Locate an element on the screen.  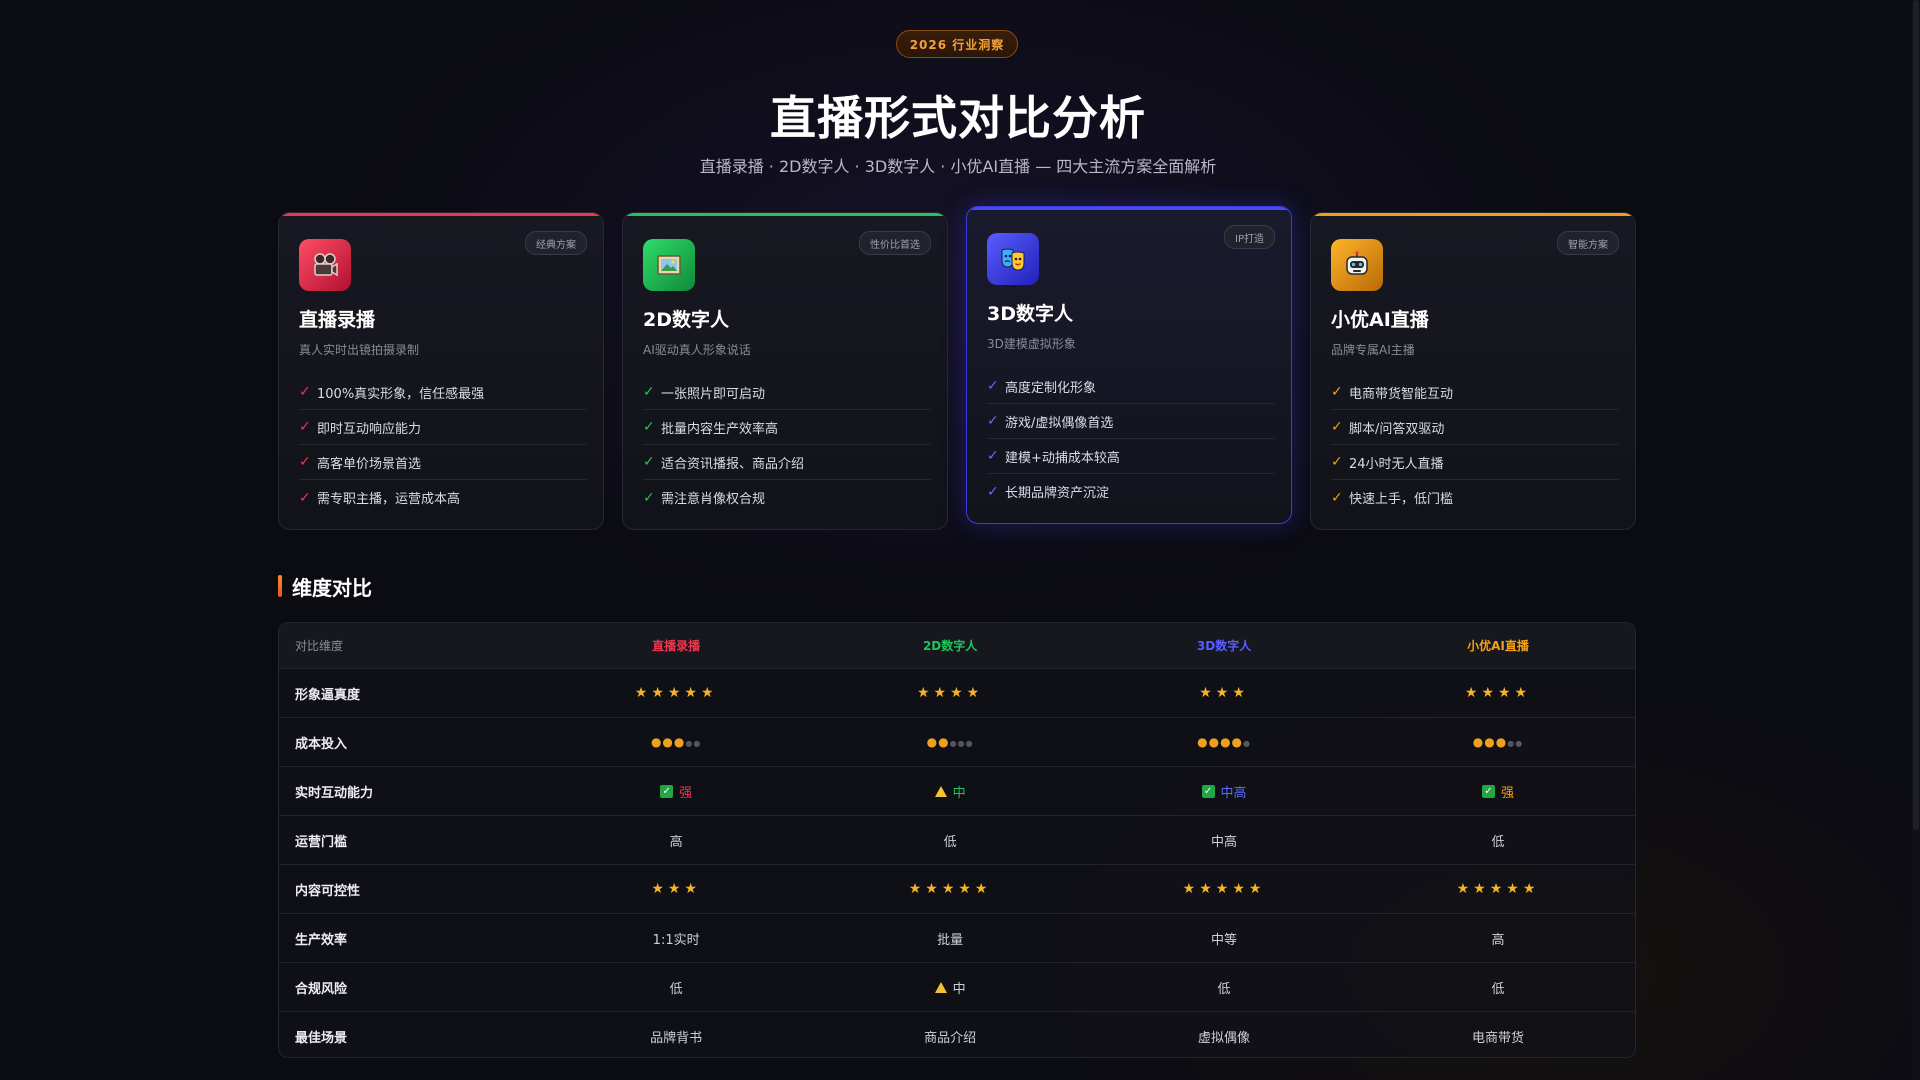
card-title: 直播录播 is located at coordinates (337, 320).